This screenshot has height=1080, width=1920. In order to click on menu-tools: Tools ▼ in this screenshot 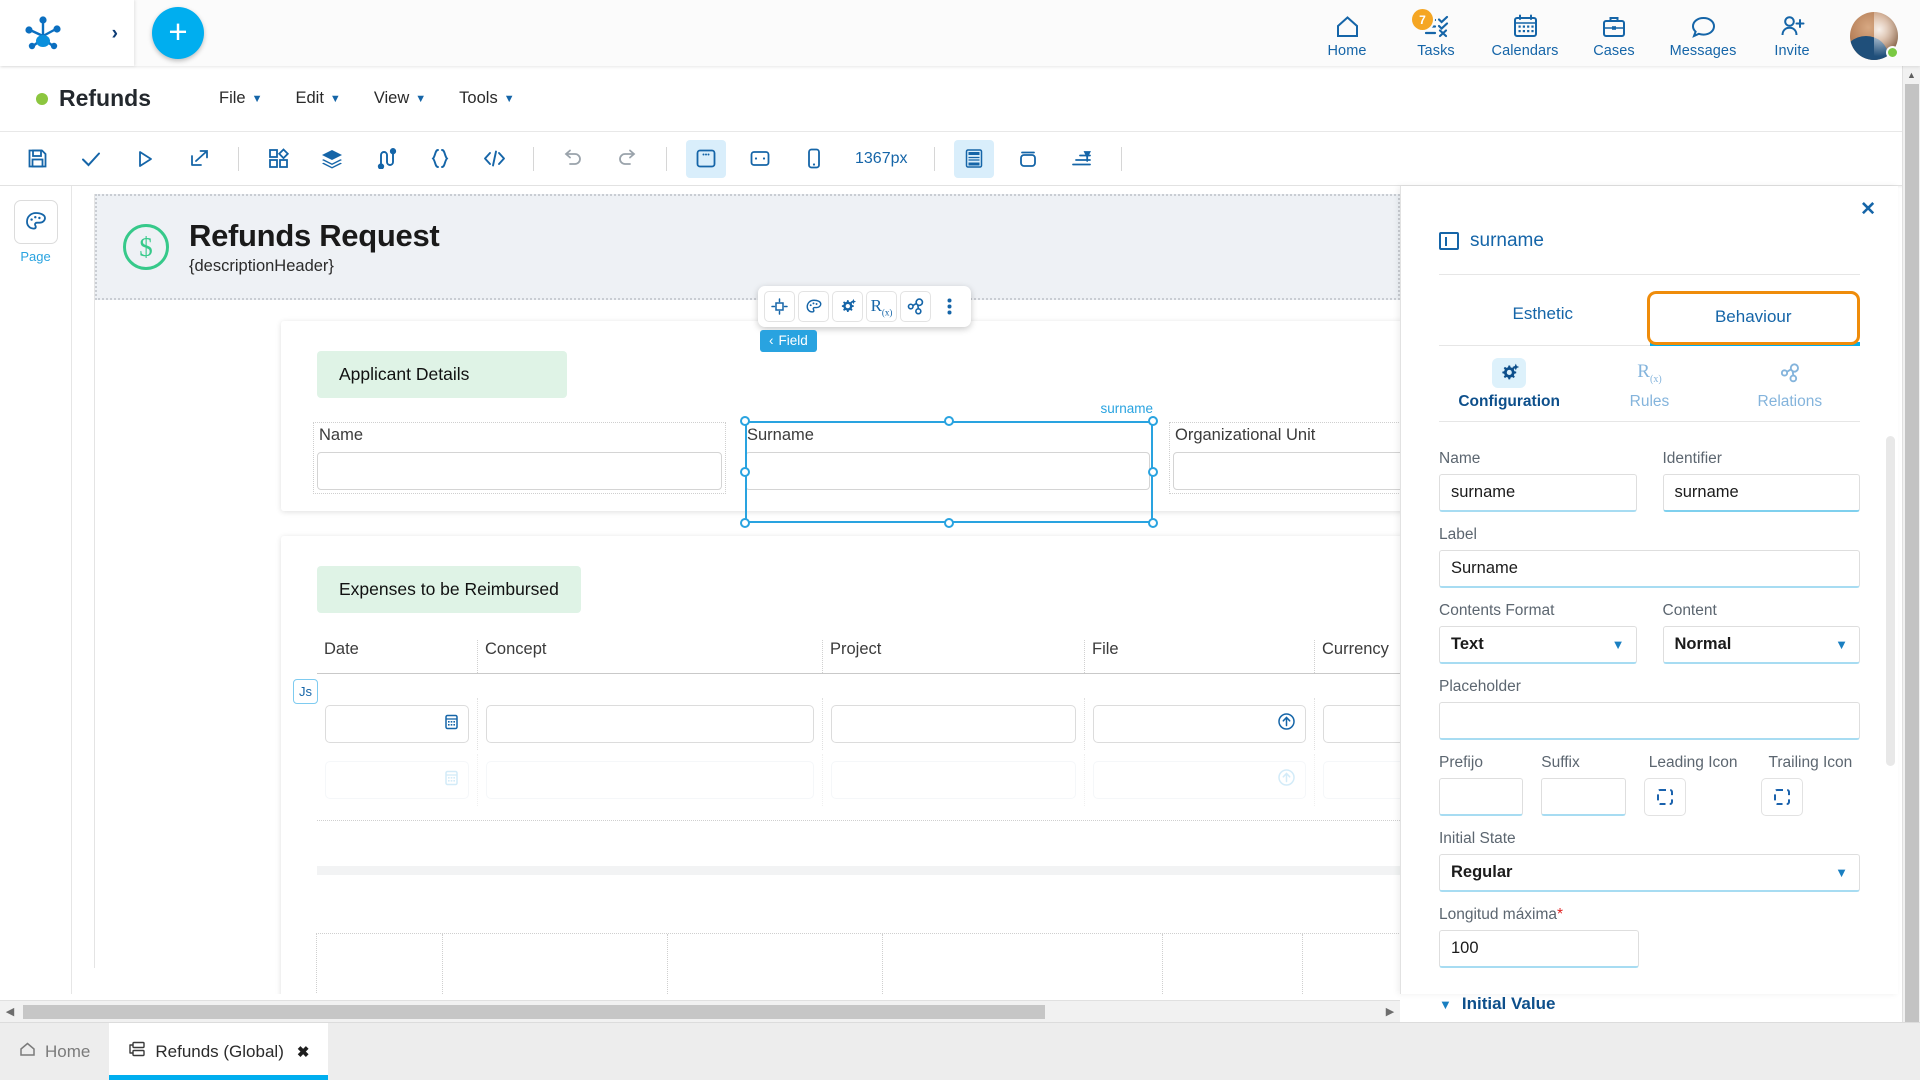, I will do `click(486, 98)`.